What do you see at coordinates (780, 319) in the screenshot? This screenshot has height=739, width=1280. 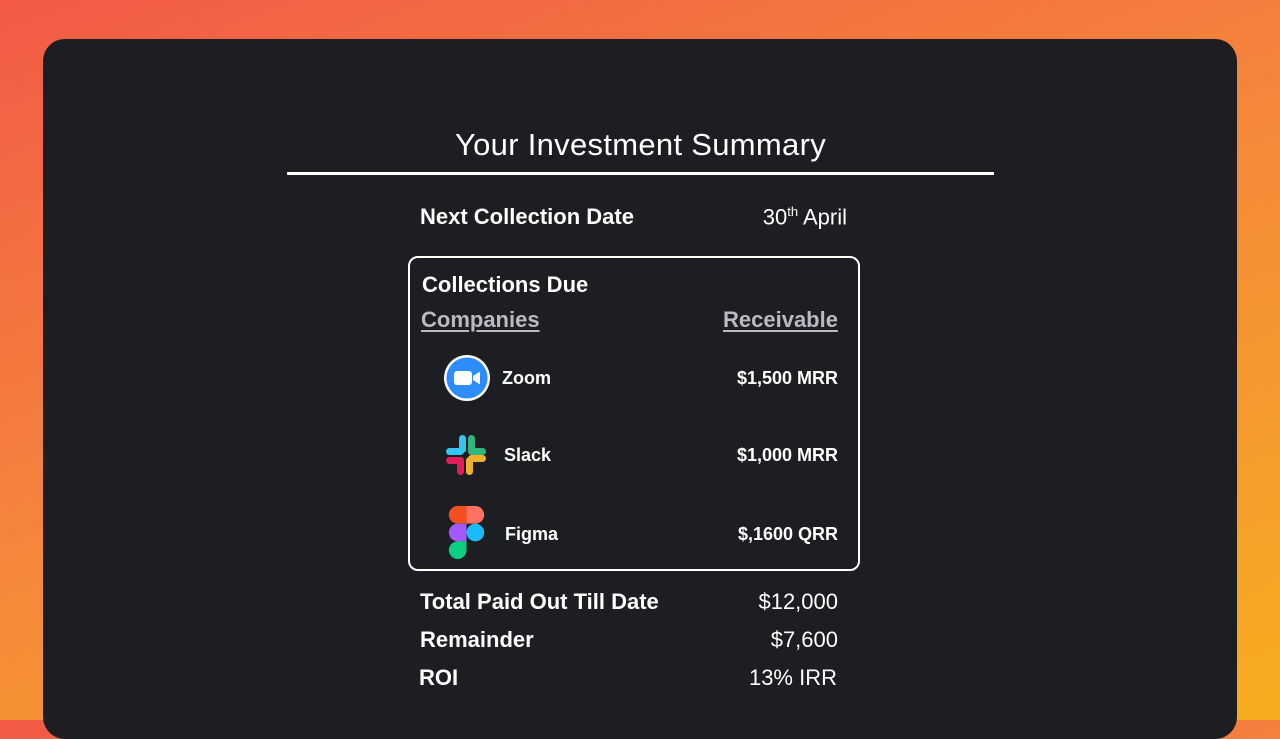 I see `receivable-column-header: Receivable` at bounding box center [780, 319].